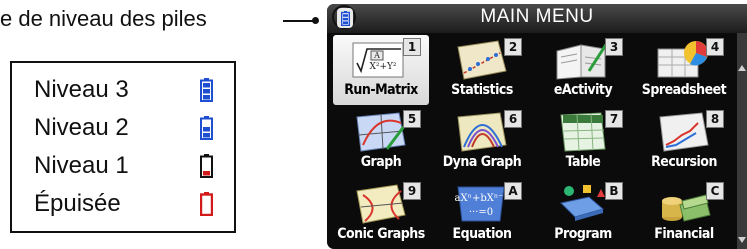 The width and height of the screenshot is (747, 249). I want to click on title-bar: MAIN MENU, so click(537, 18).